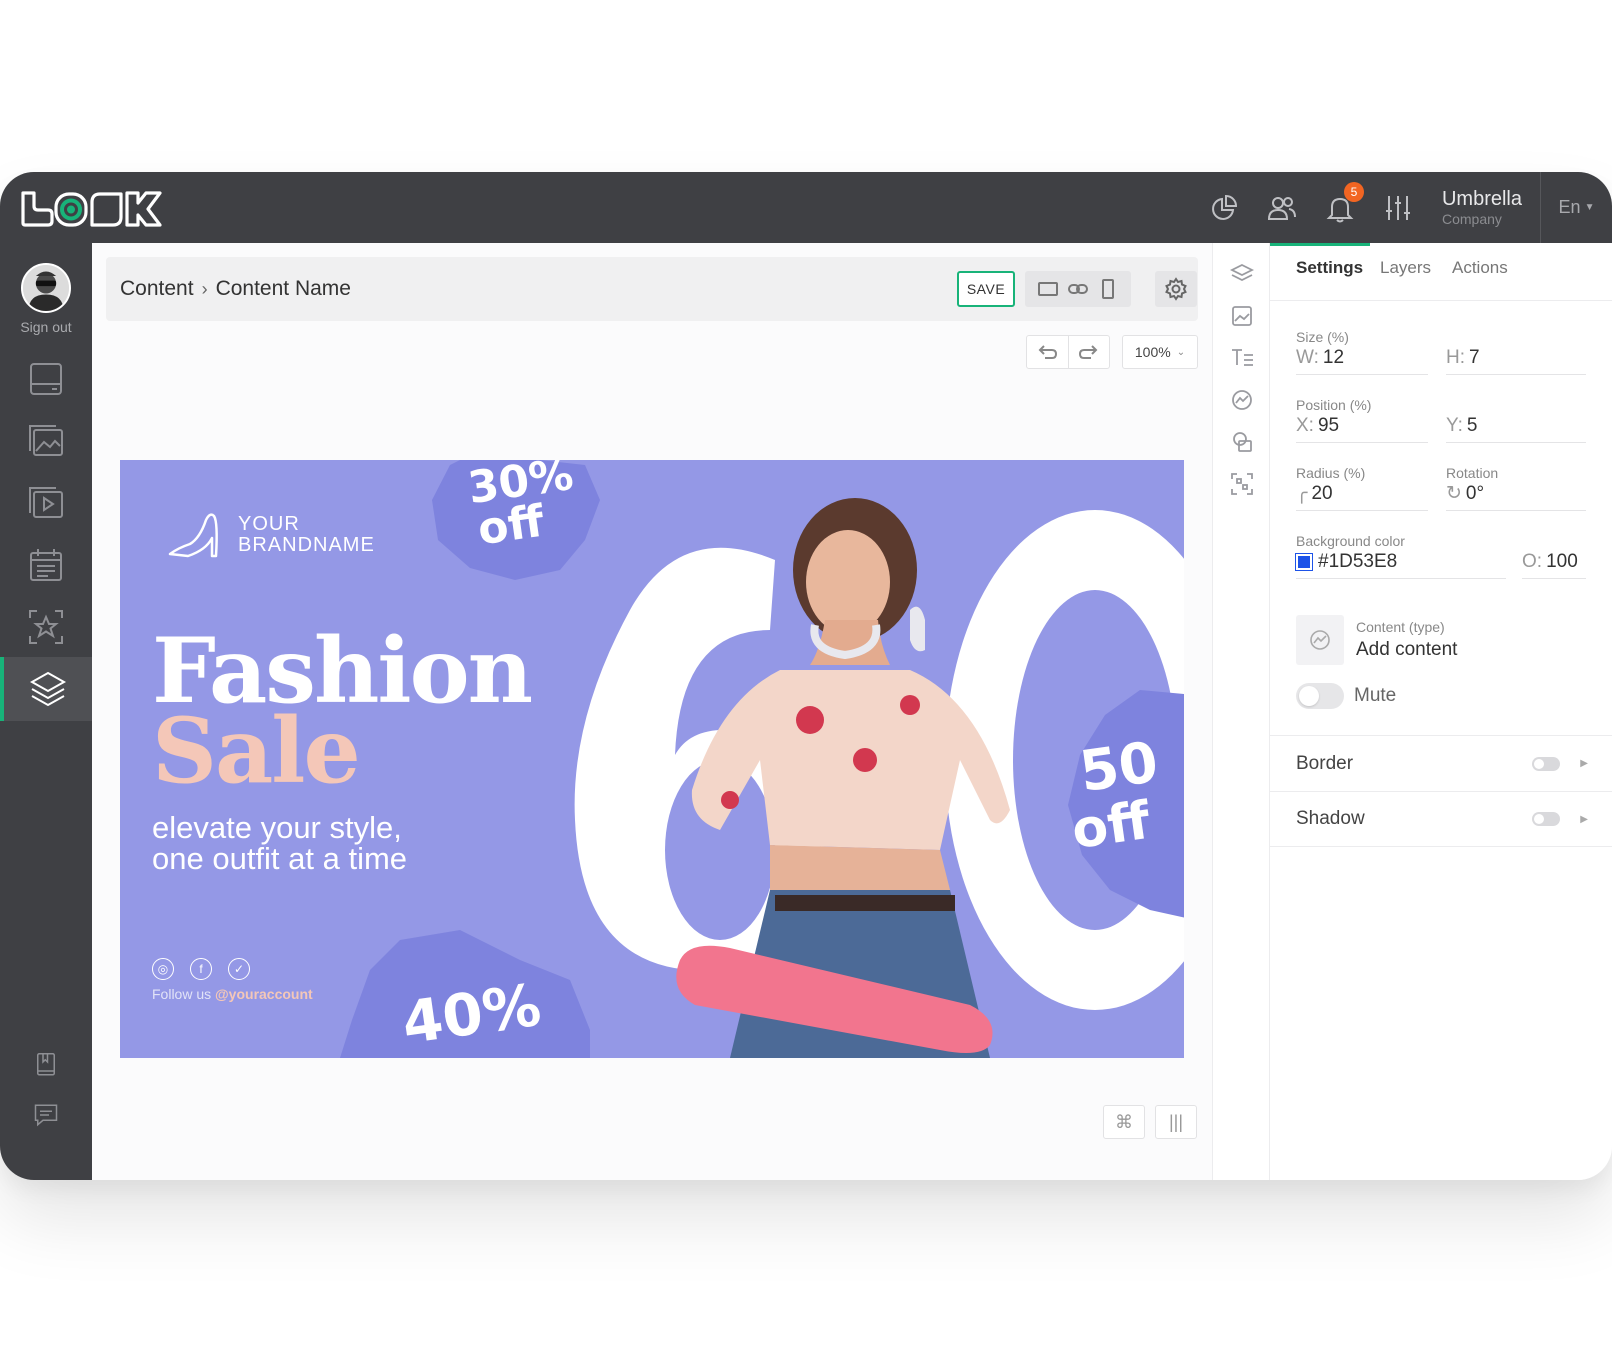 The image size is (1612, 1352). I want to click on zoom-value: 100%, so click(1152, 352).